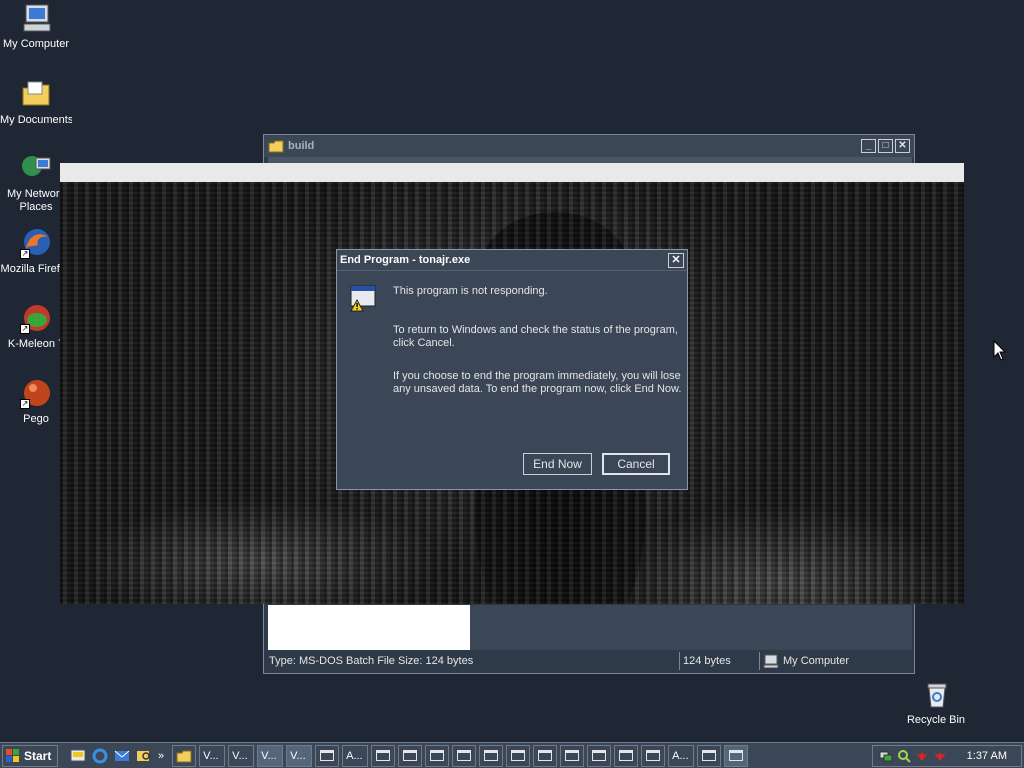 The height and width of the screenshot is (768, 1024). What do you see at coordinates (636, 464) in the screenshot?
I see `cancel-button: Cancel` at bounding box center [636, 464].